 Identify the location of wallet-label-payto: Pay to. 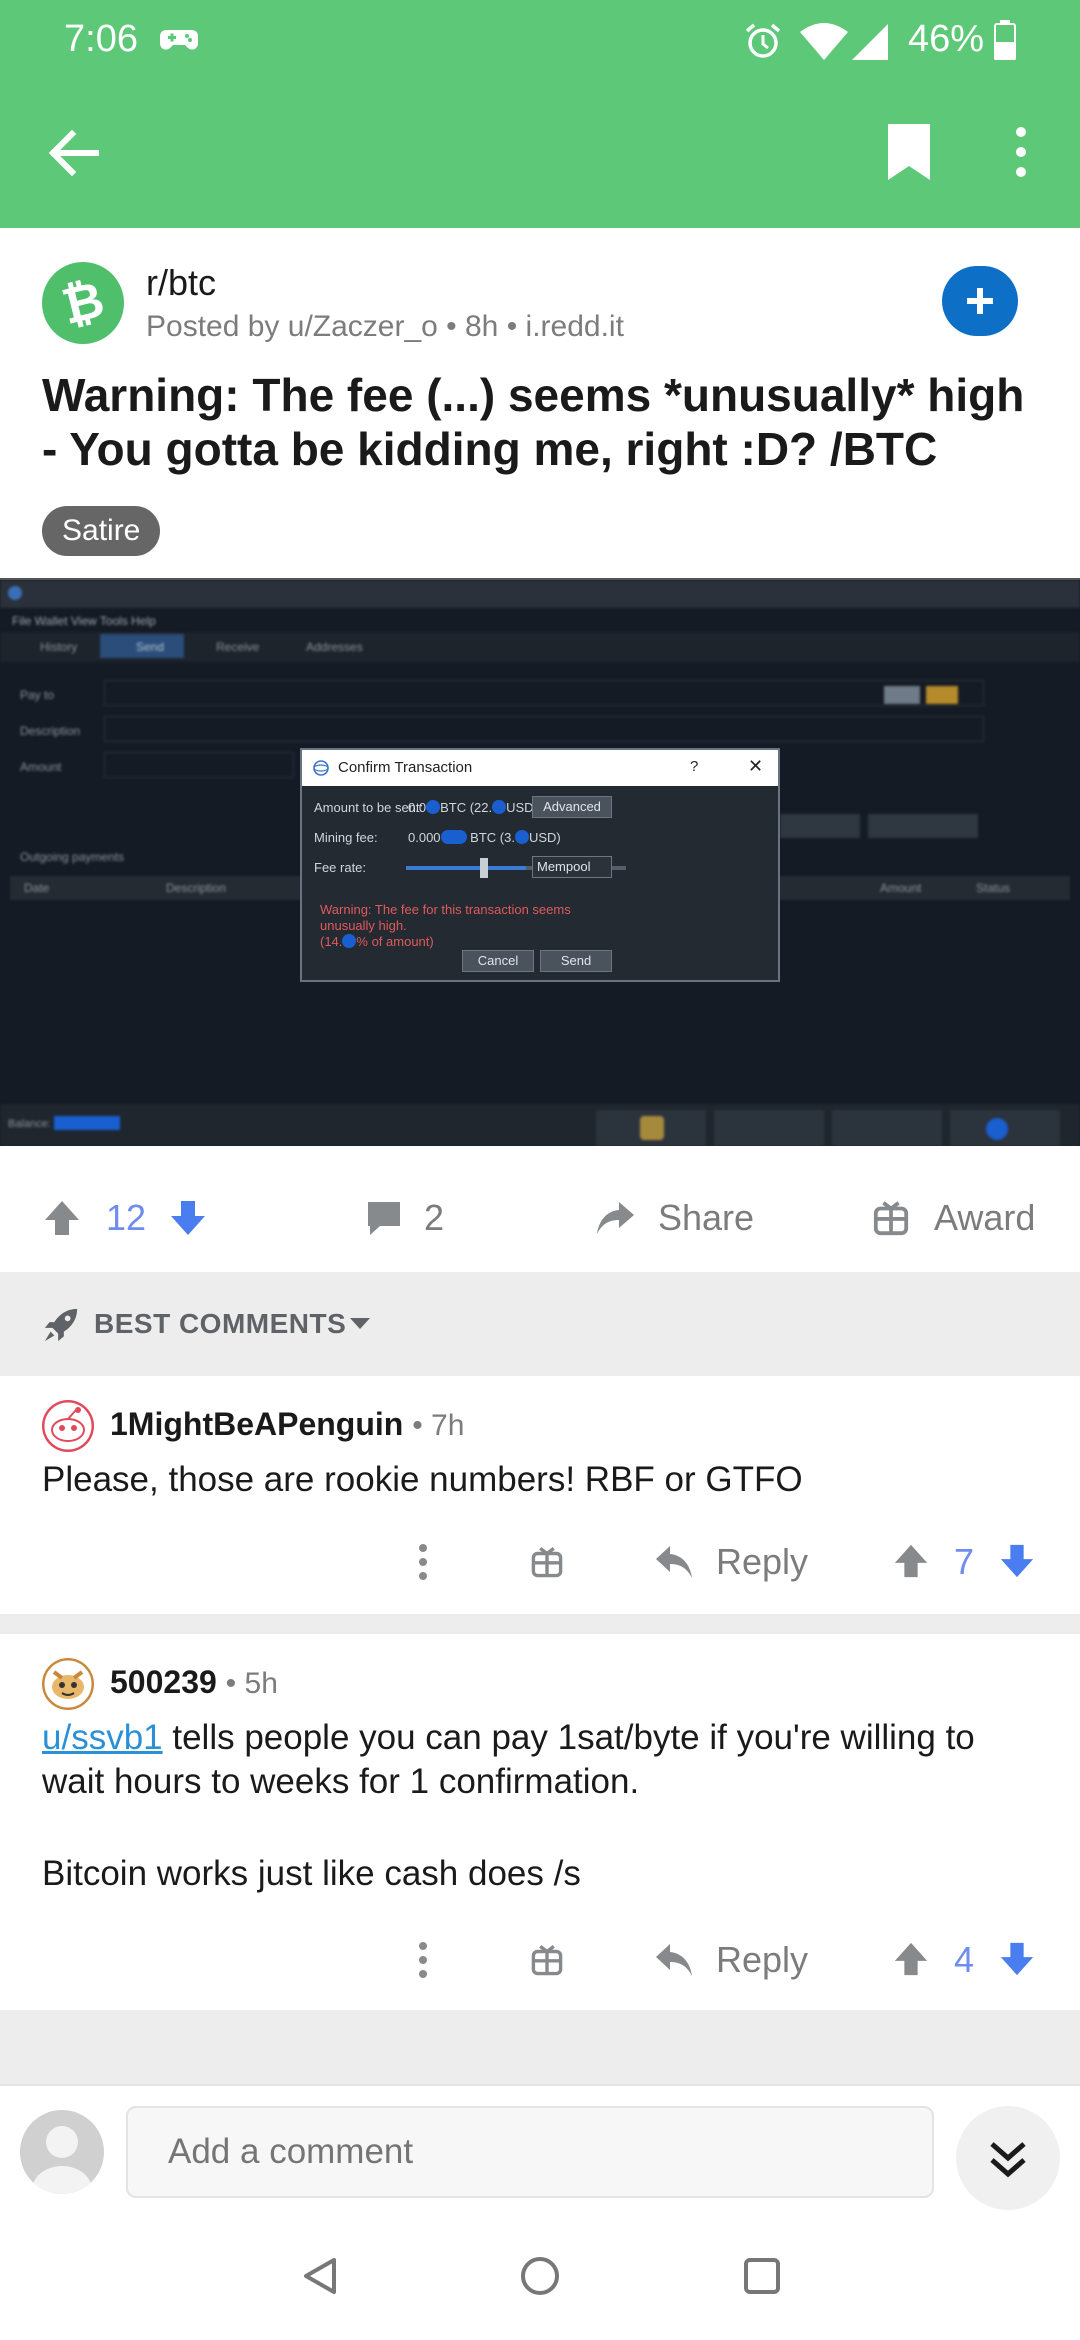
(37, 695).